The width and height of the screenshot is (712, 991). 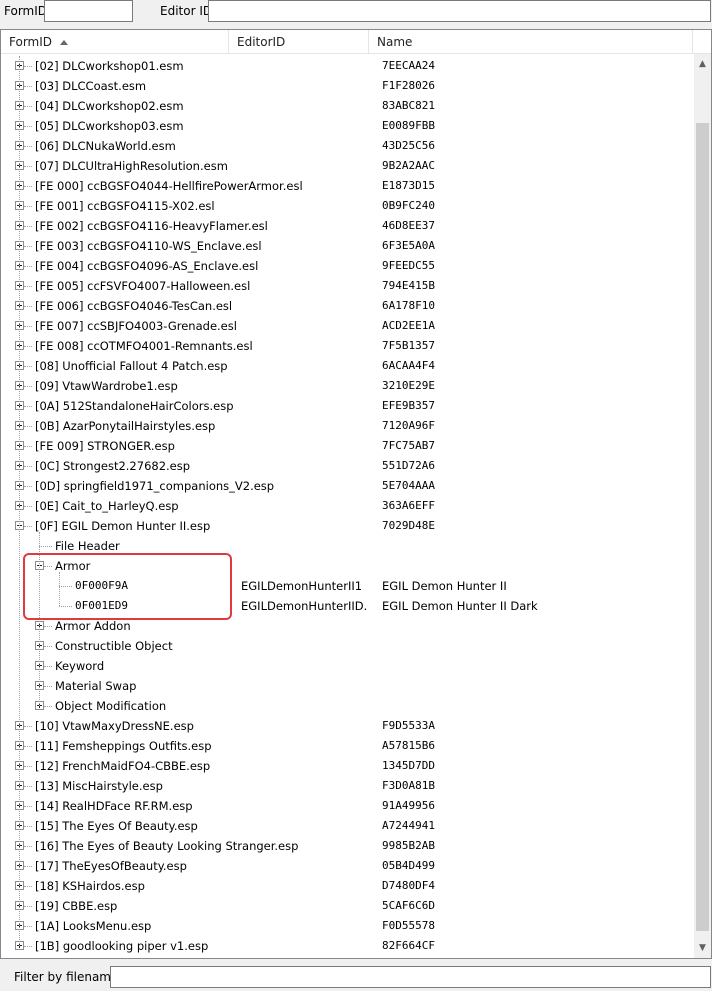 What do you see at coordinates (408, 885) in the screenshot?
I see `name-cell: D7480DF4` at bounding box center [408, 885].